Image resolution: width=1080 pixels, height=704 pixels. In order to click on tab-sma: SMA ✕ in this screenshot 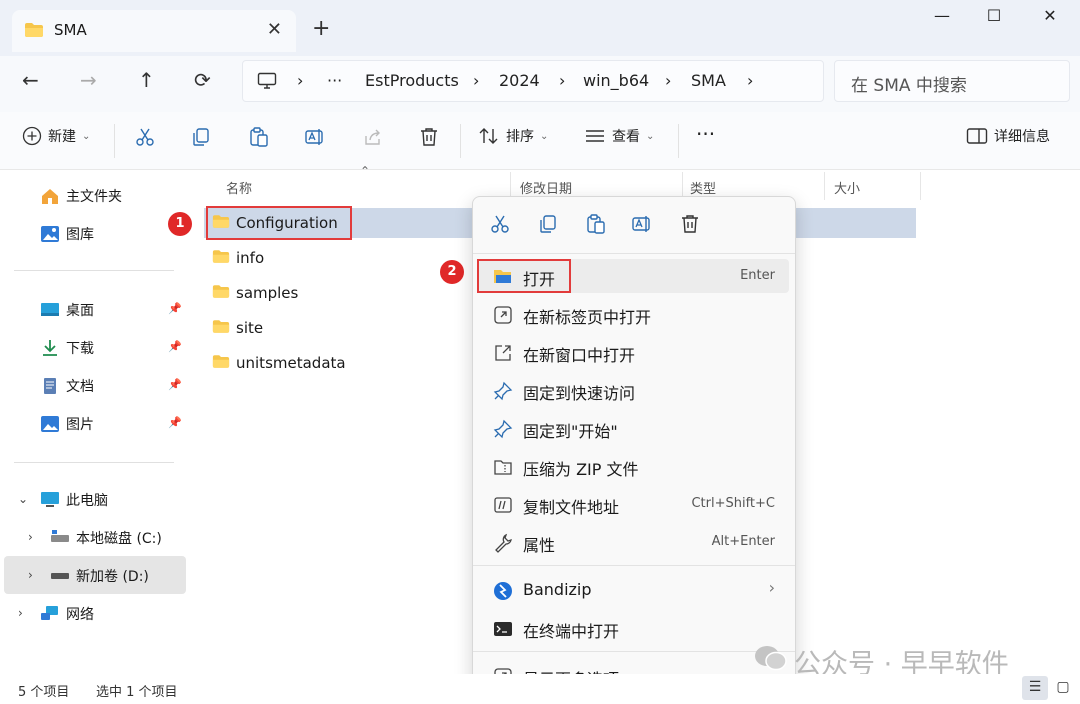, I will do `click(154, 31)`.